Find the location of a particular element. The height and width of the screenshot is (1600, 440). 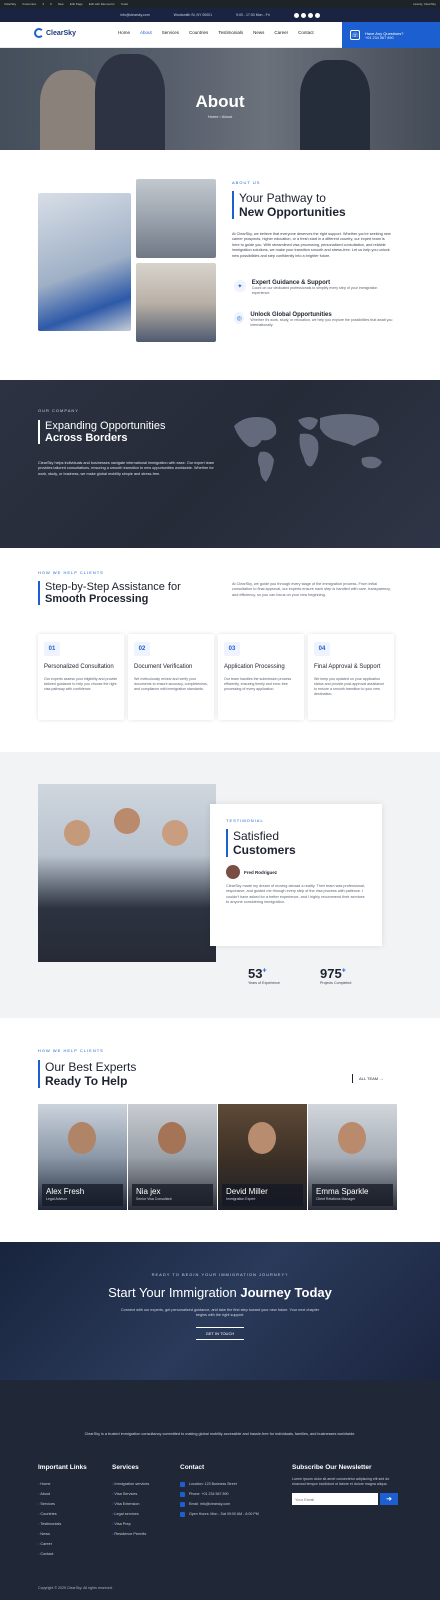

page-hero: About Home › About is located at coordinates (220, 99).